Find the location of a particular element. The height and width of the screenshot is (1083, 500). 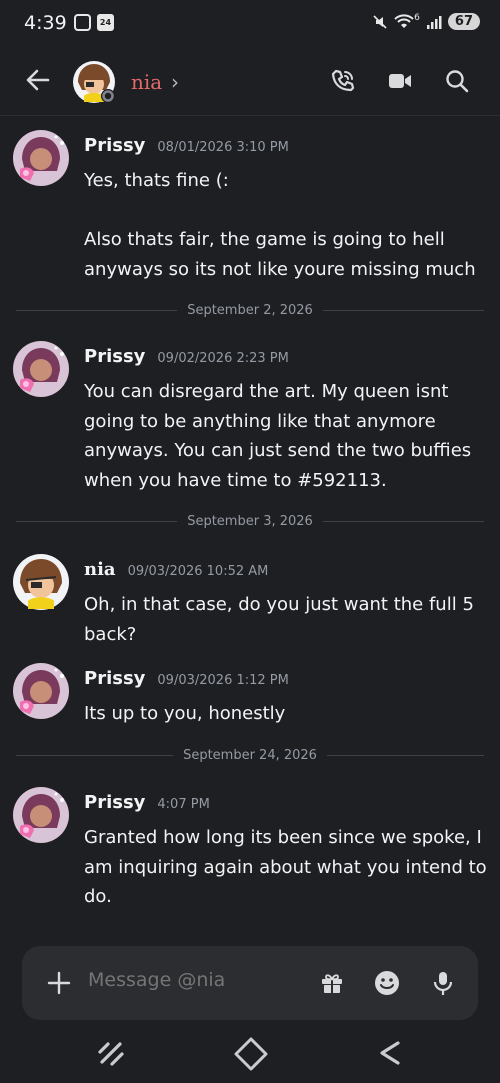

date-divider: September 3, 2026 is located at coordinates (250, 521).